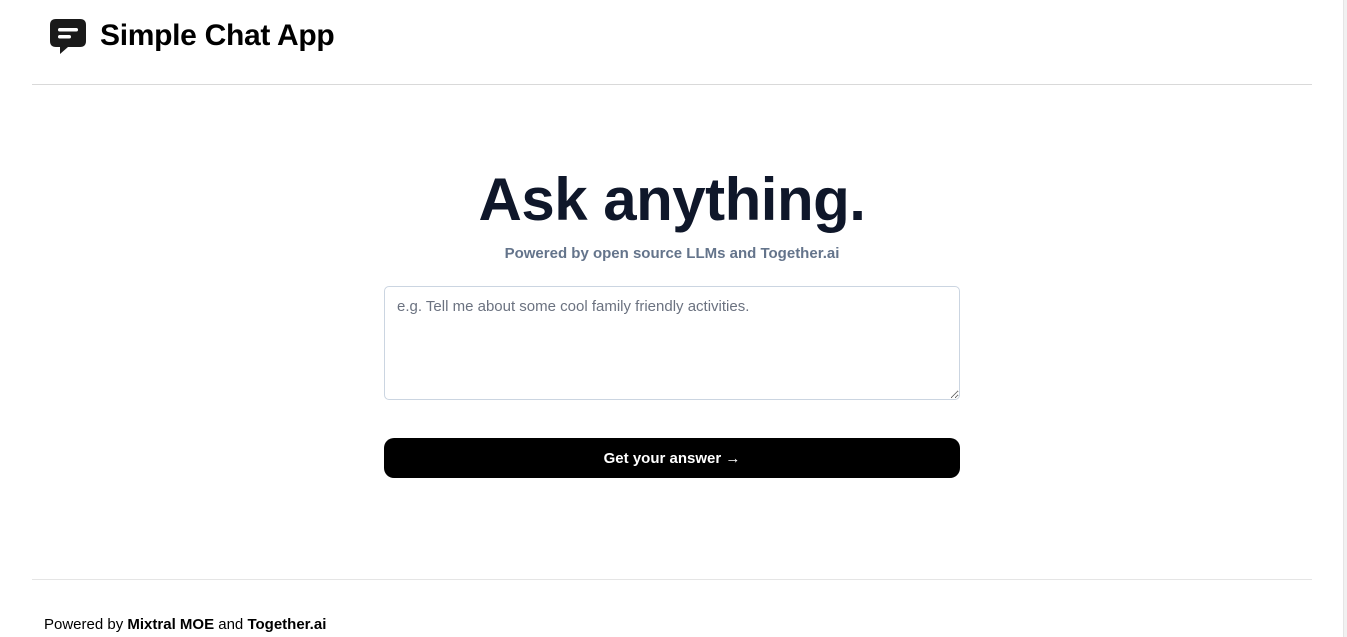 The image size is (1347, 637). What do you see at coordinates (217, 35) in the screenshot?
I see `app-title: Simple Chat App` at bounding box center [217, 35].